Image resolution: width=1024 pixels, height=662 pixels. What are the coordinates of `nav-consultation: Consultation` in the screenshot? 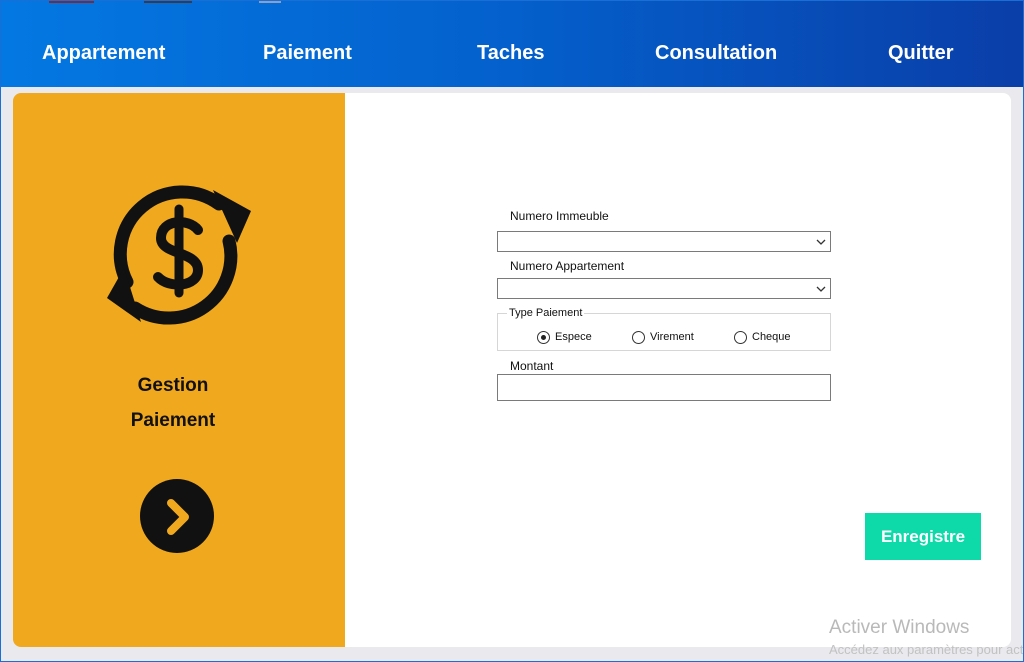 It's located at (716, 53).